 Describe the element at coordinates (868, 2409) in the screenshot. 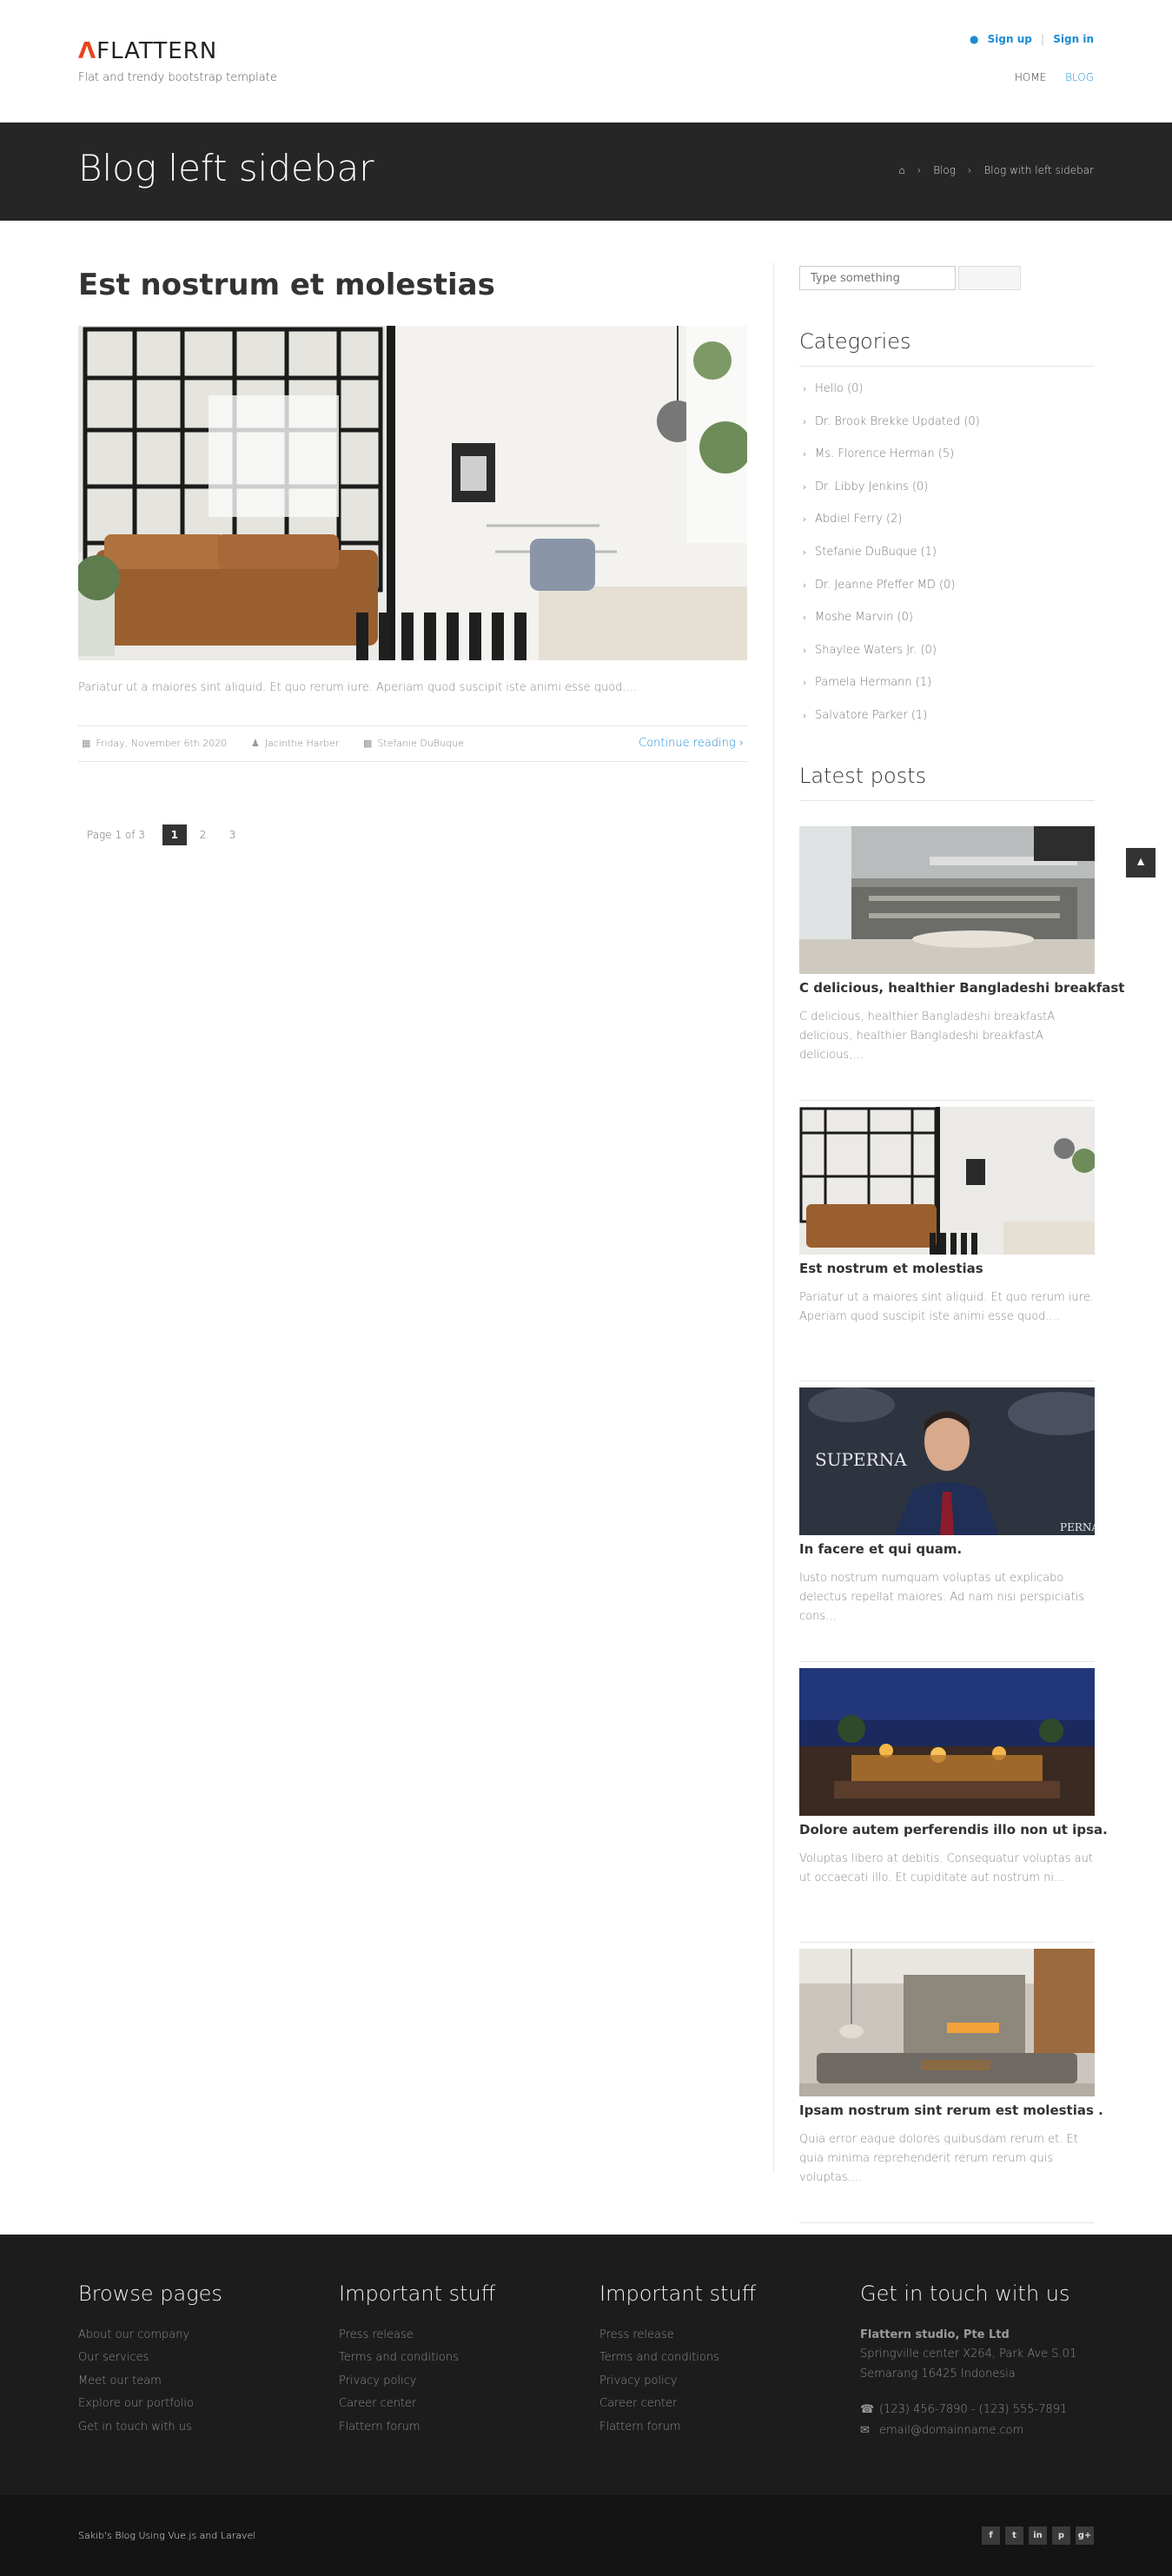

I see `phone-icon: ☎` at that location.